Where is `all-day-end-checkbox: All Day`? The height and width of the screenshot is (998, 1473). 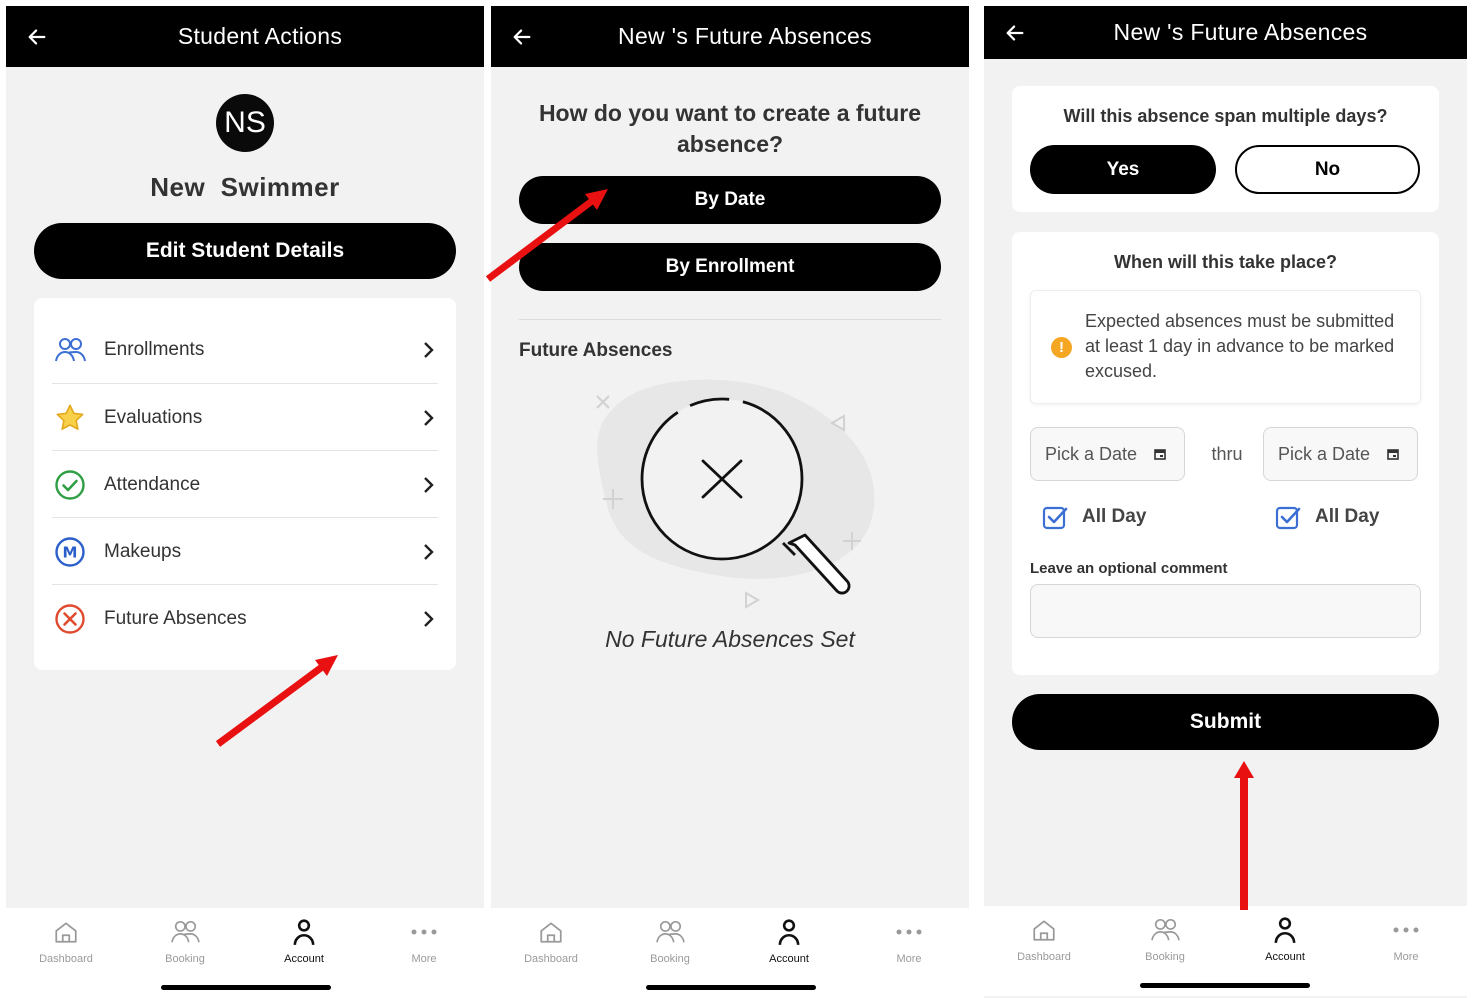 all-day-end-checkbox: All Day is located at coordinates (1327, 517).